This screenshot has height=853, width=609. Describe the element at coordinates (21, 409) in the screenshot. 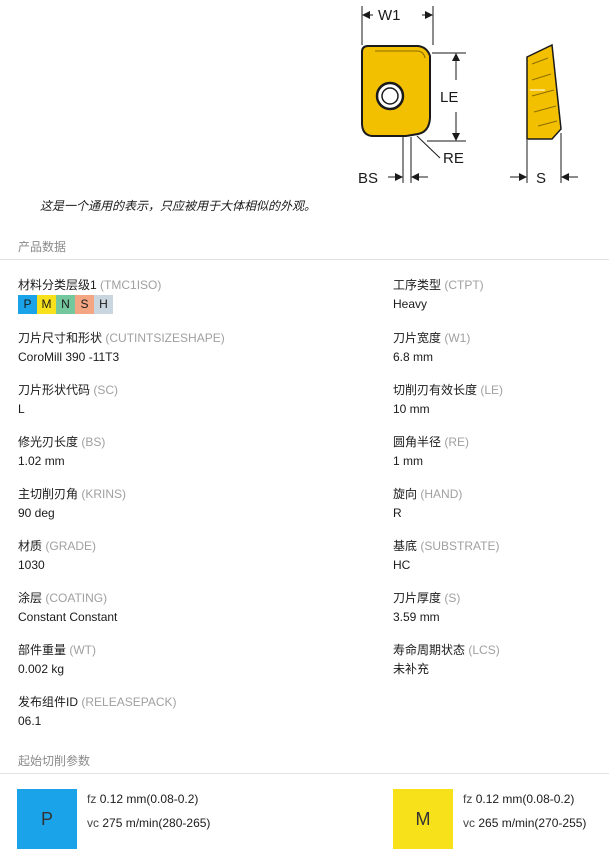

I see `prop-value: L` at that location.